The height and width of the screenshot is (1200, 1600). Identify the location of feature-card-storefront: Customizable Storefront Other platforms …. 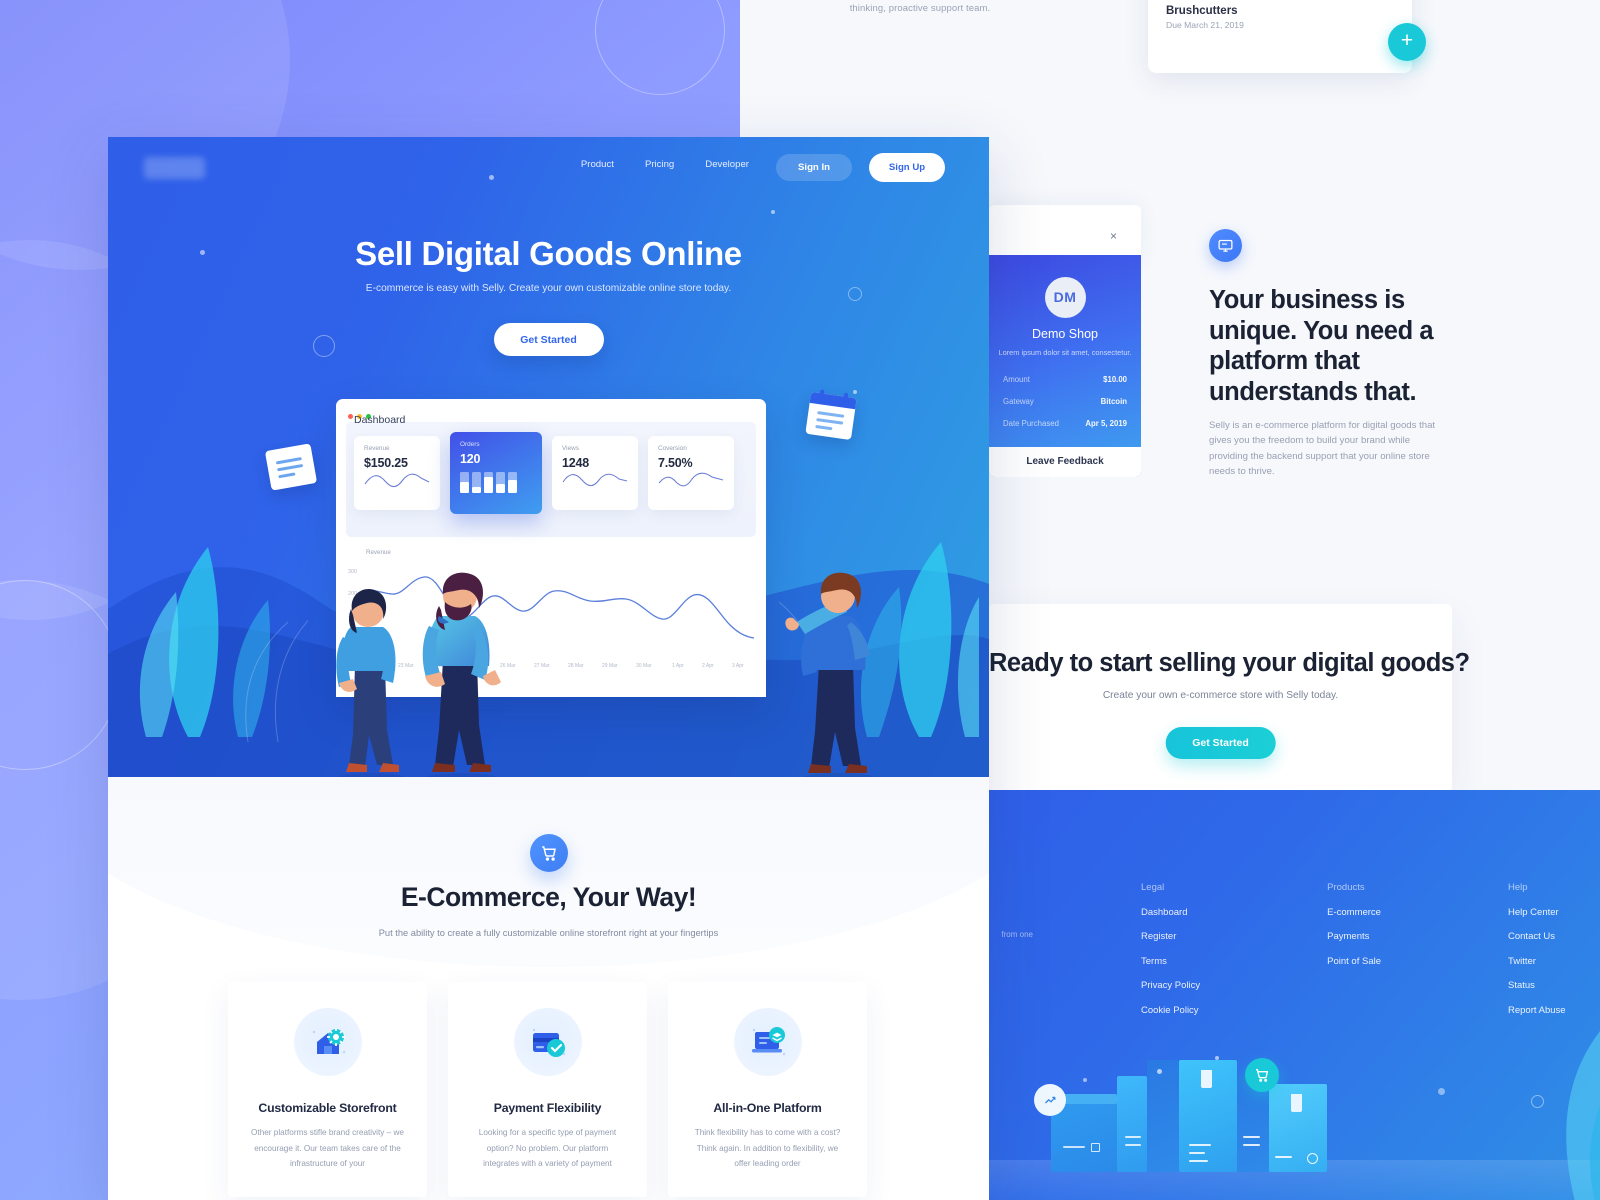
(327, 1089).